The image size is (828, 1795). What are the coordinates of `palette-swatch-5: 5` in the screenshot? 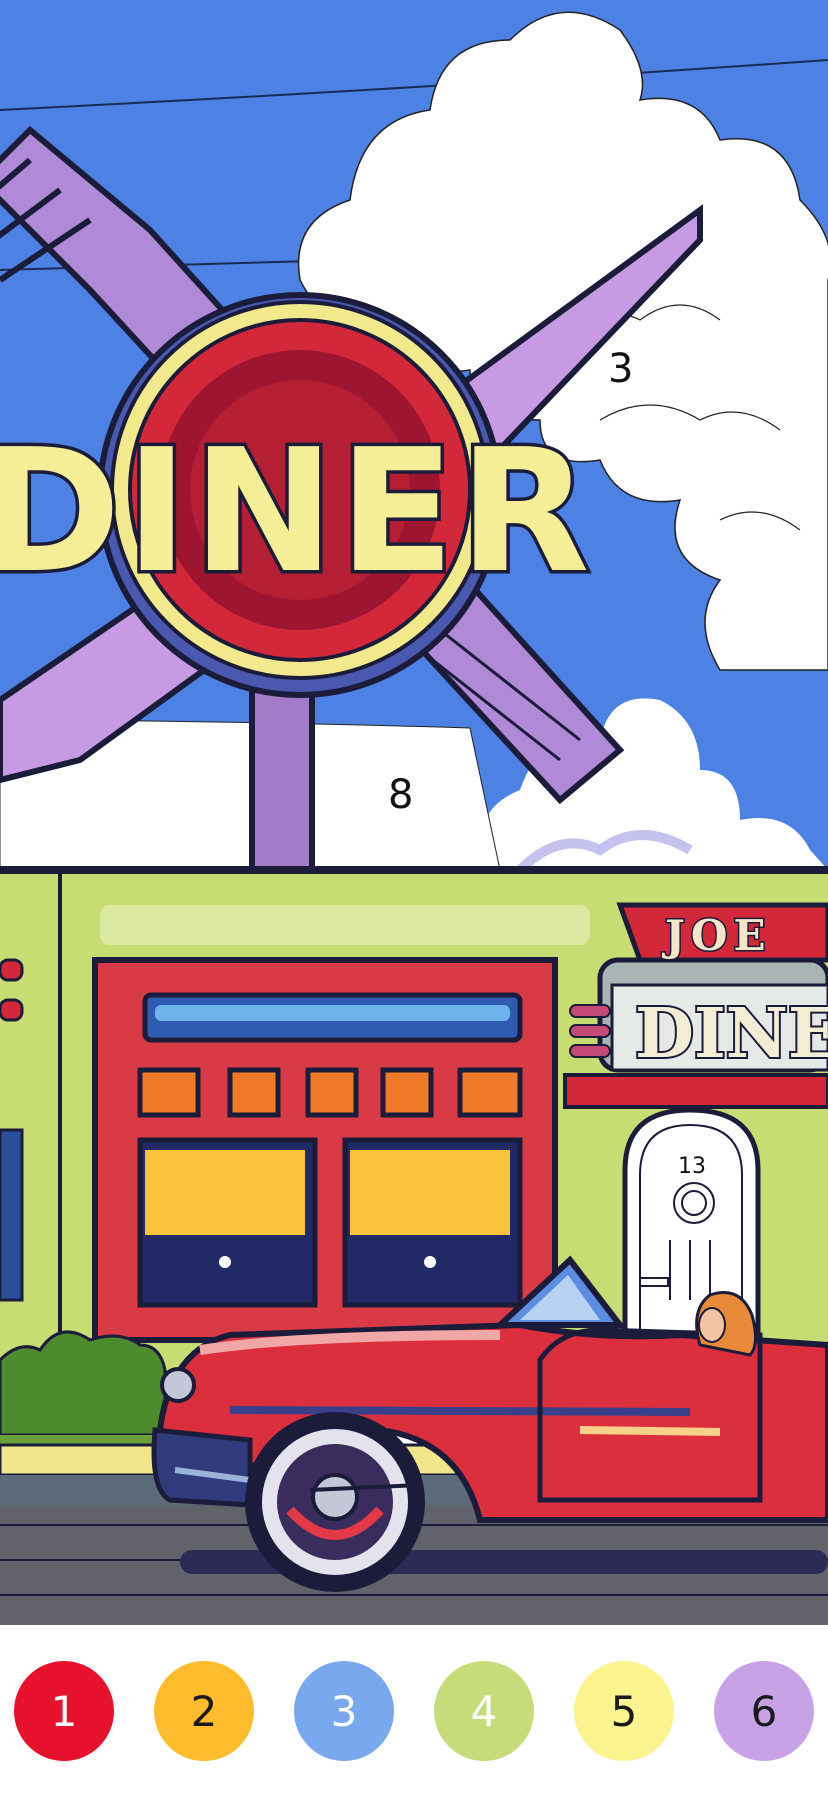 It's located at (624, 1711).